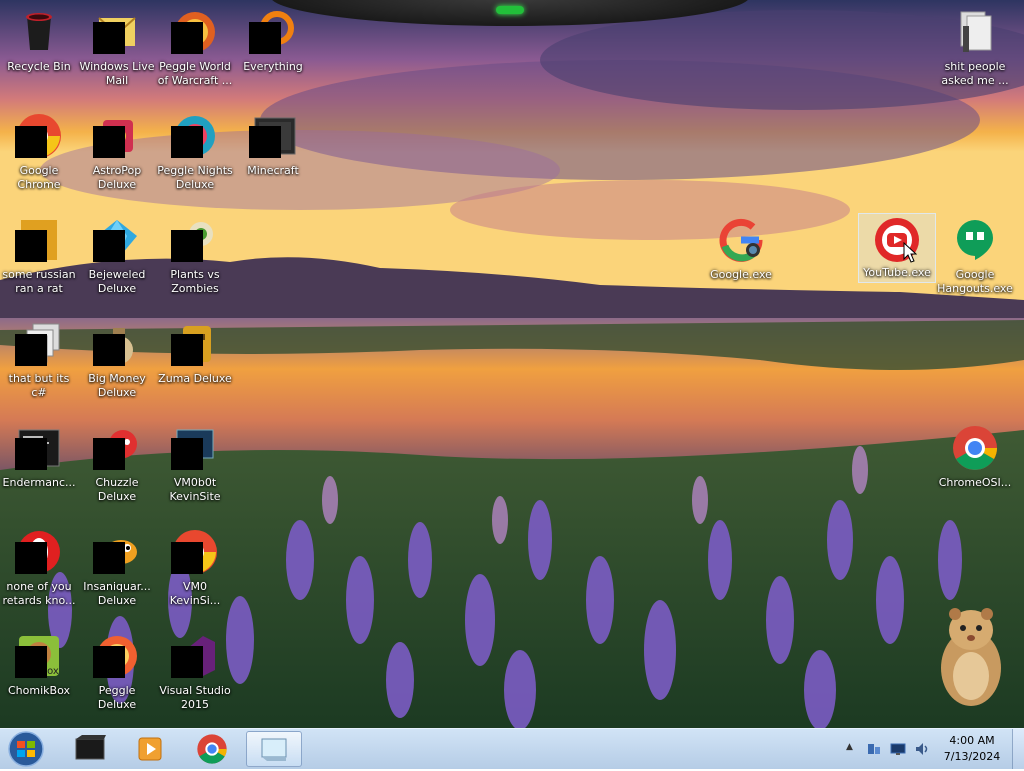 This screenshot has height=771, width=1024. I want to click on visual-studio-icon, so click(195, 656).